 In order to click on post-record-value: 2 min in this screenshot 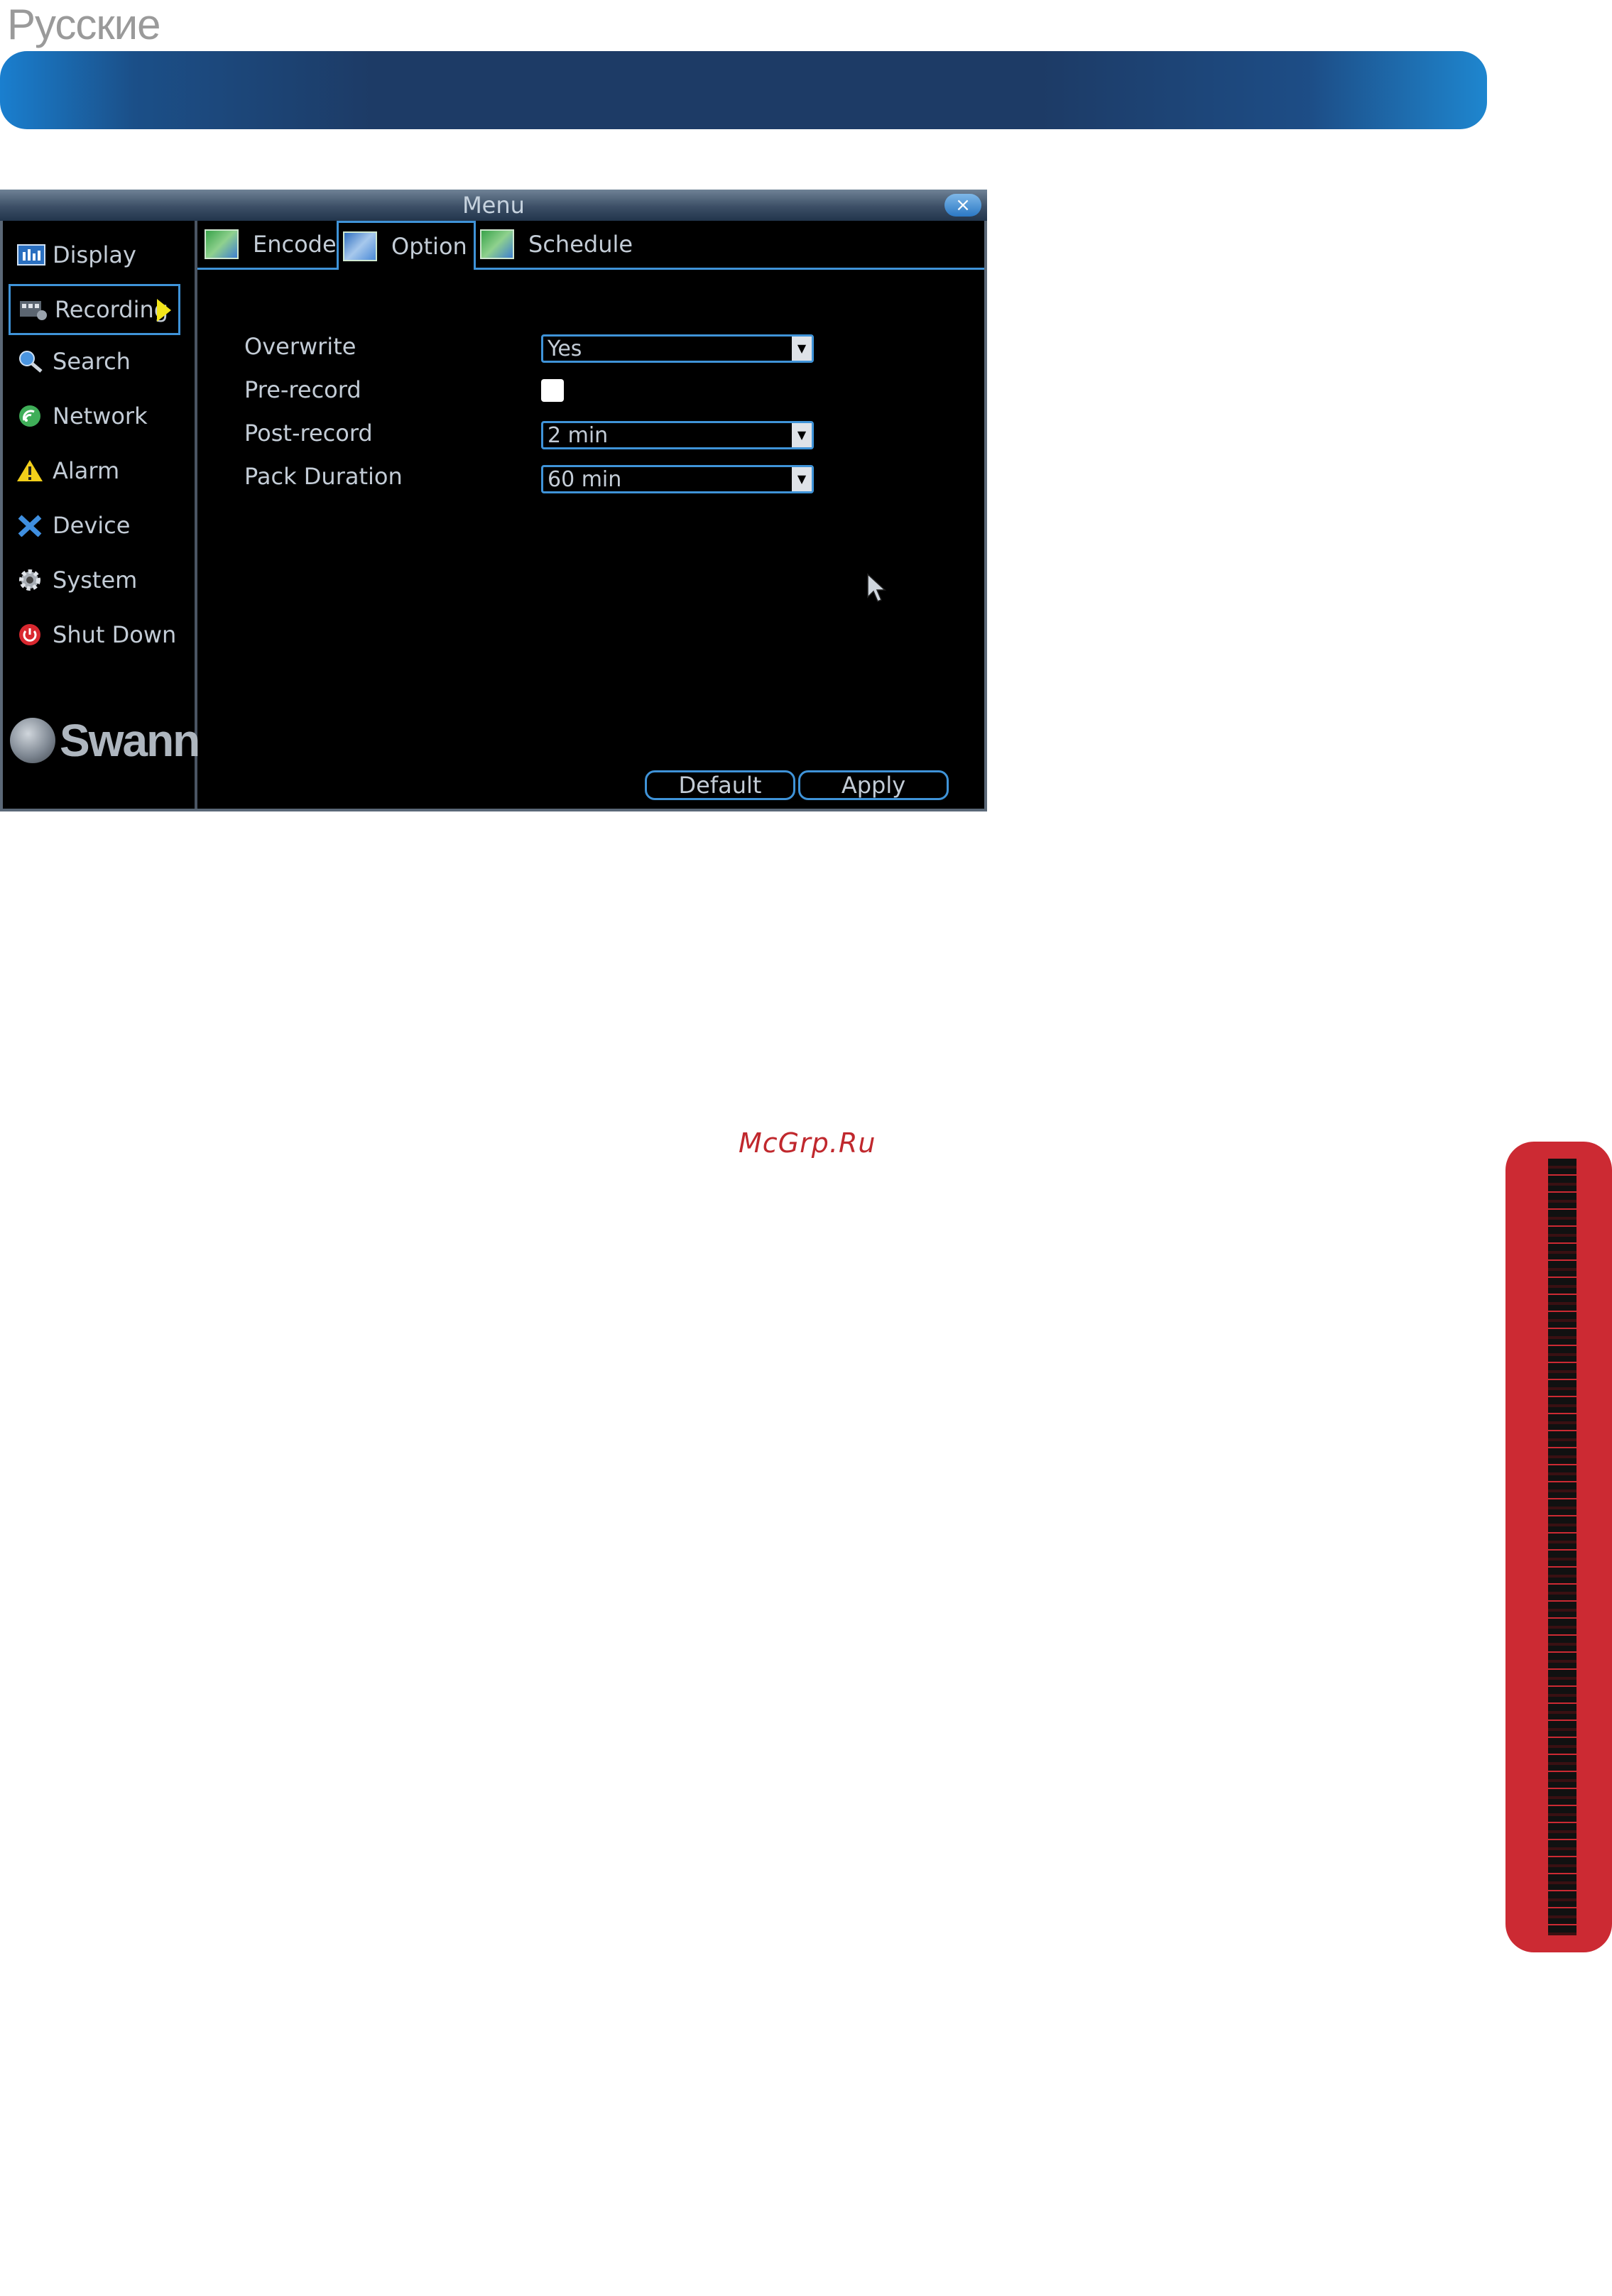, I will do `click(578, 435)`.